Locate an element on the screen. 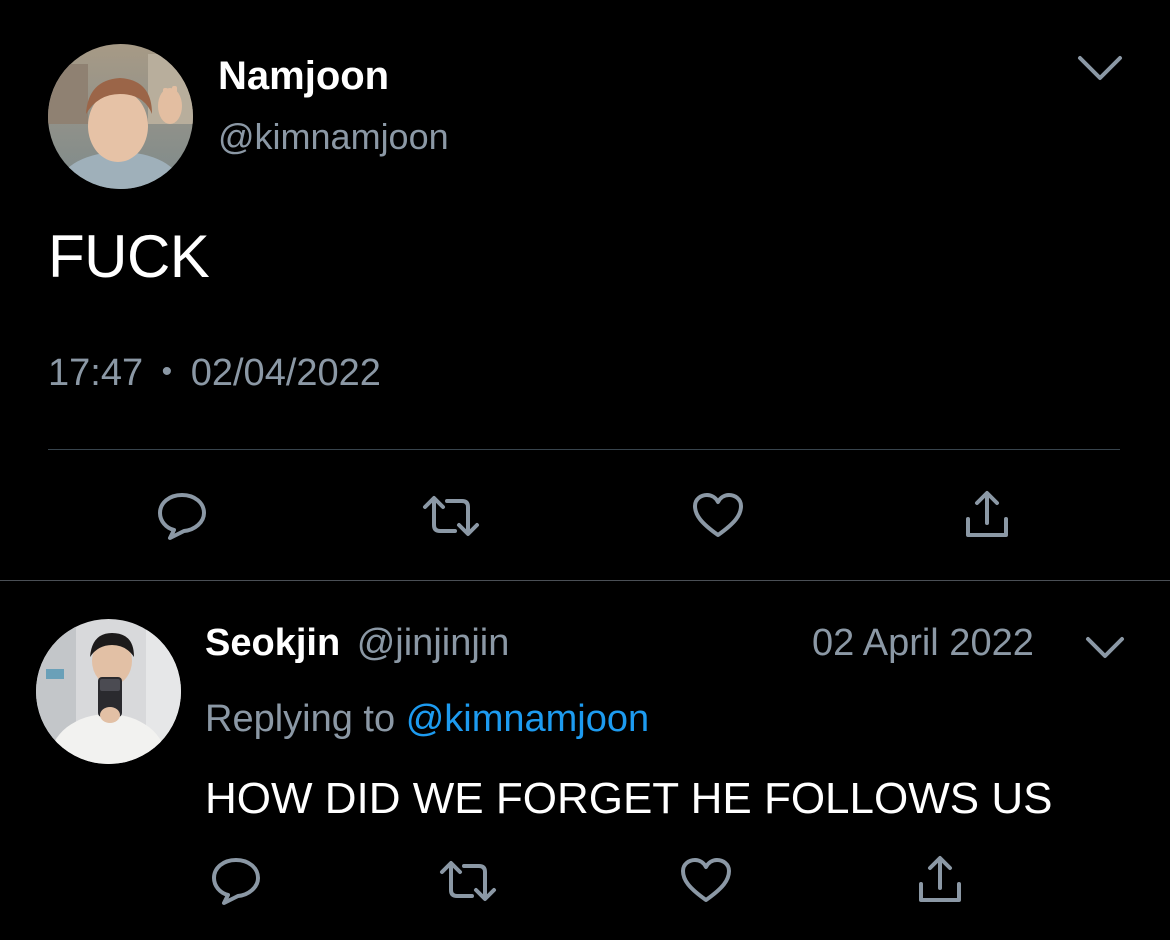 This screenshot has height=940, width=1170. author-display-name: Namjoon is located at coordinates (303, 76).